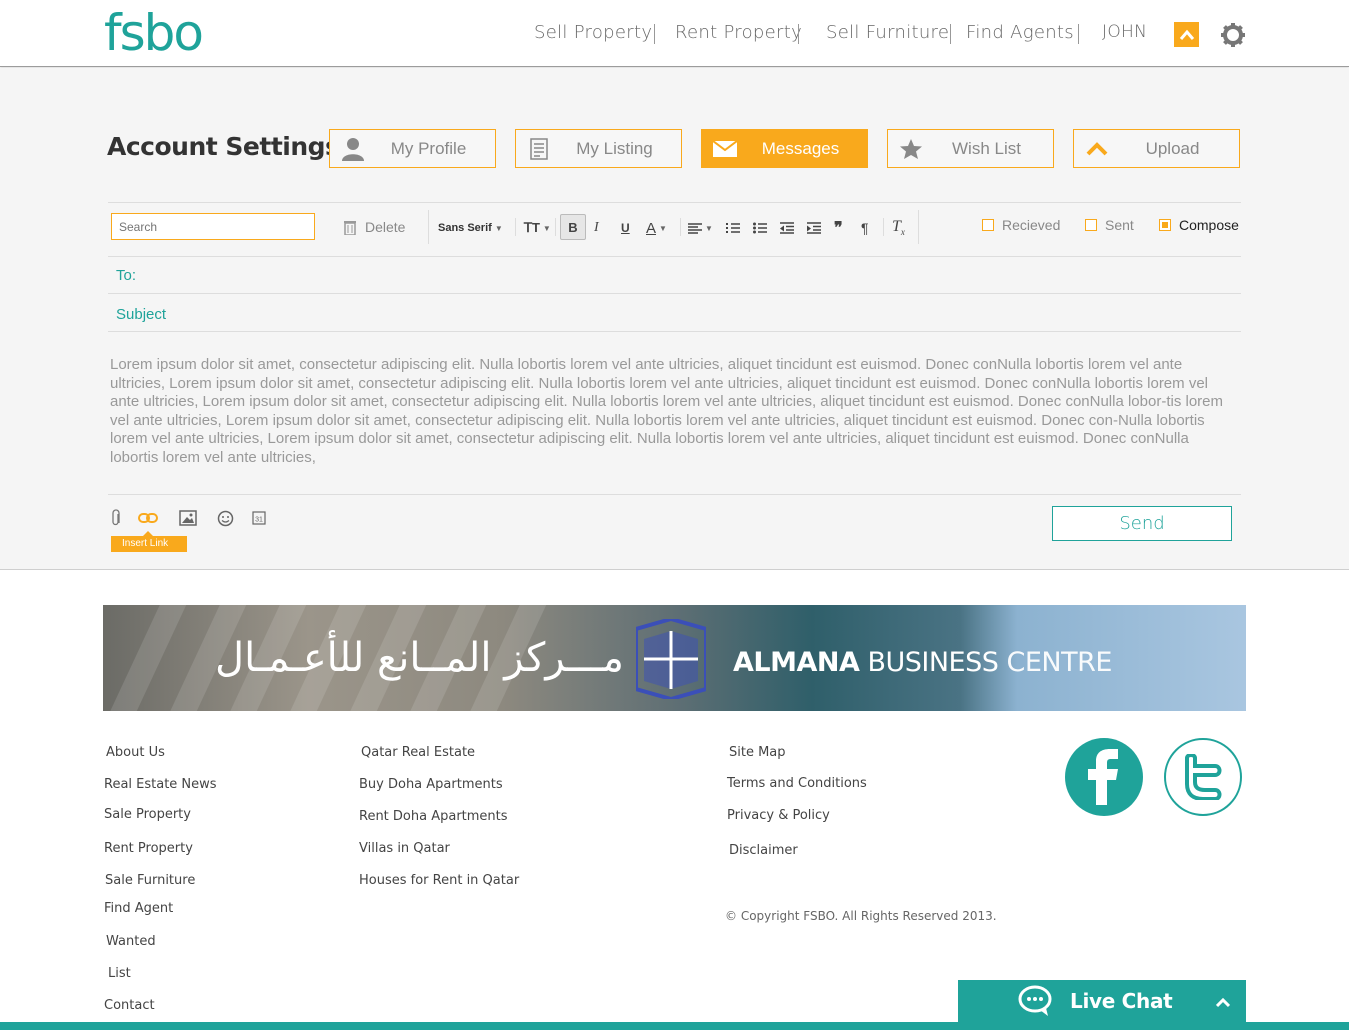  What do you see at coordinates (1142, 523) in the screenshot?
I see `send-button: Send` at bounding box center [1142, 523].